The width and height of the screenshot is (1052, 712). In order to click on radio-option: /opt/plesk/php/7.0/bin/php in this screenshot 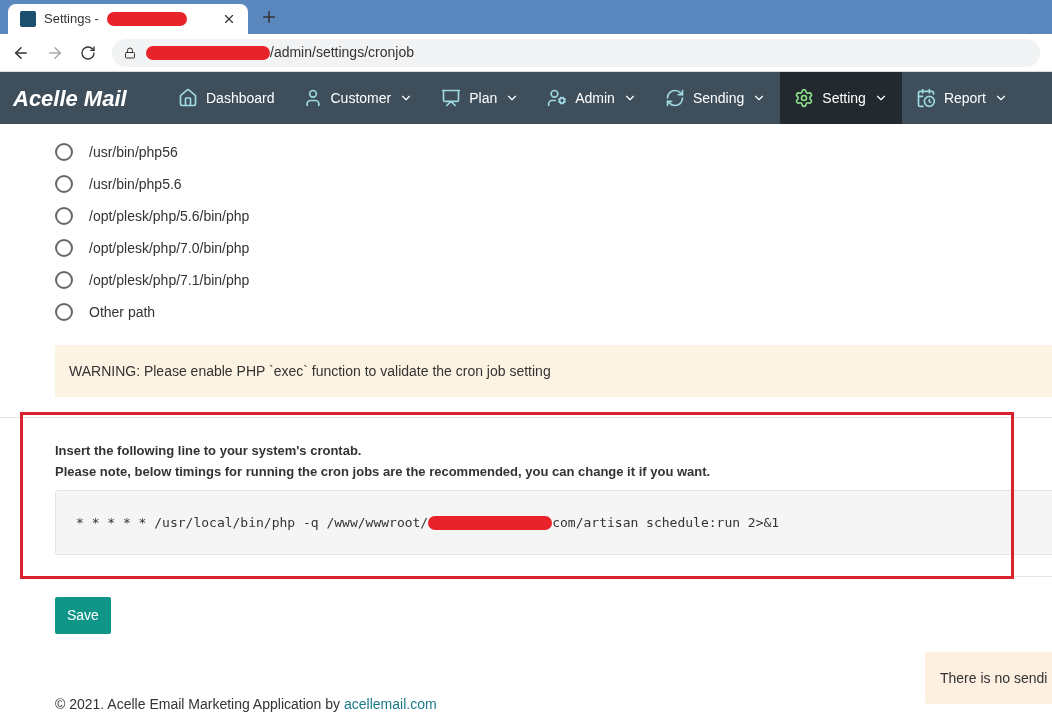, I will do `click(152, 248)`.